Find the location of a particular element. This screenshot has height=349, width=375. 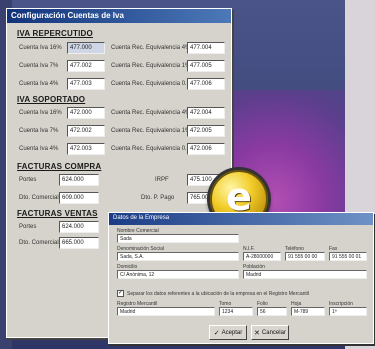

tomo-field: 1234 is located at coordinates (236, 311).